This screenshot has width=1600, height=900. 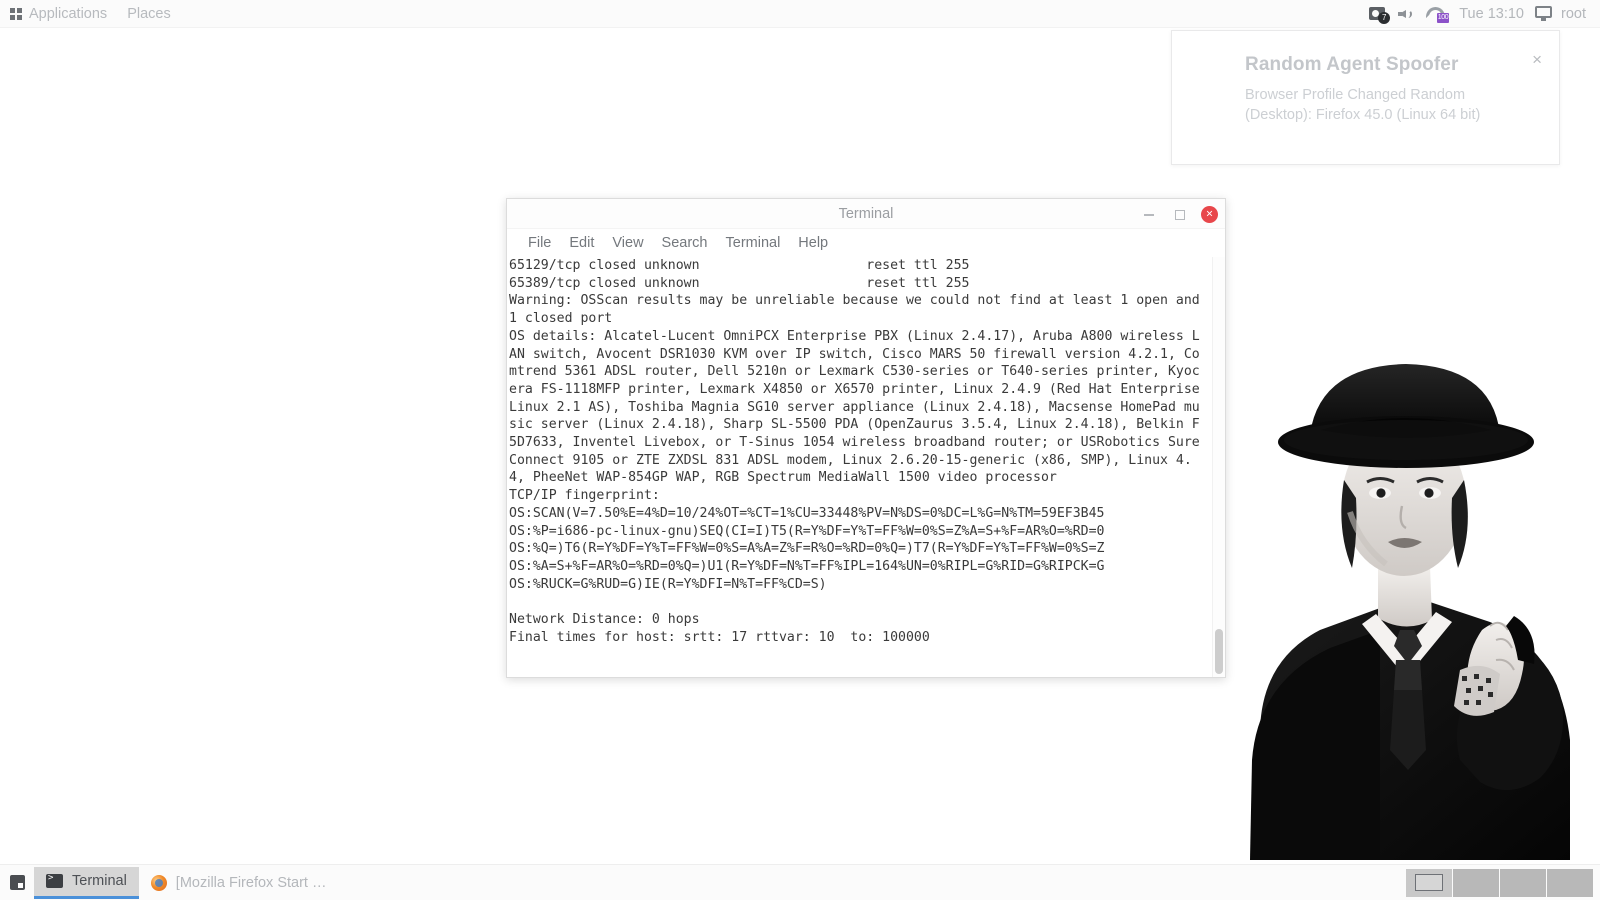 What do you see at coordinates (99, 881) in the screenshot?
I see `taskbar-item-terminal-label: Terminal` at bounding box center [99, 881].